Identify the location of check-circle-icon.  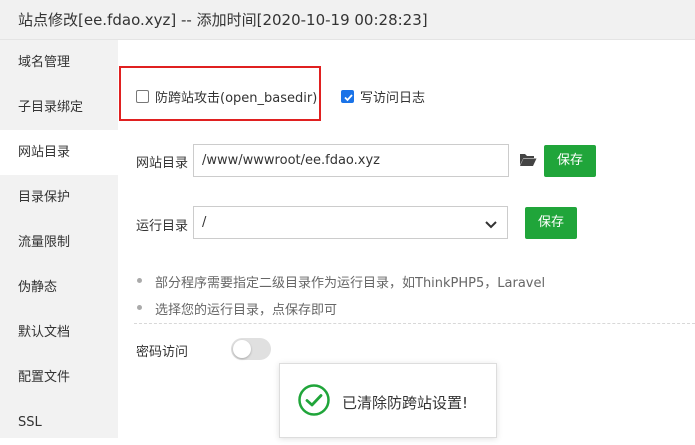
(314, 402).